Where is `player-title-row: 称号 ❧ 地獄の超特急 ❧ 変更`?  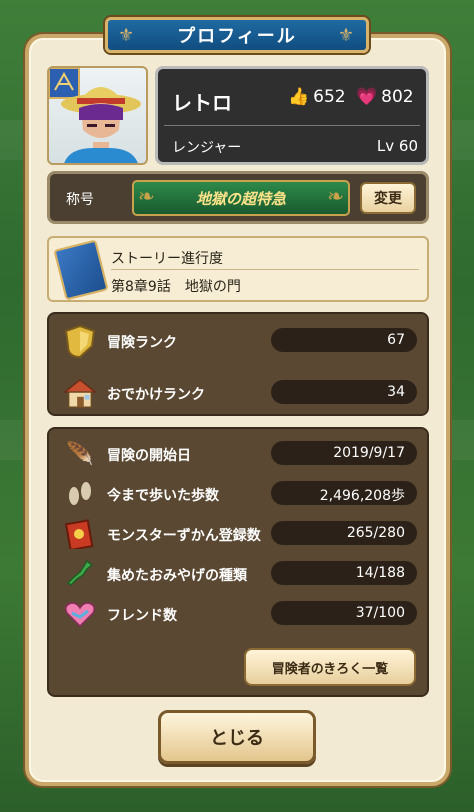
player-title-row: 称号 ❧ 地獄の超特急 ❧ 変更 is located at coordinates (238, 197).